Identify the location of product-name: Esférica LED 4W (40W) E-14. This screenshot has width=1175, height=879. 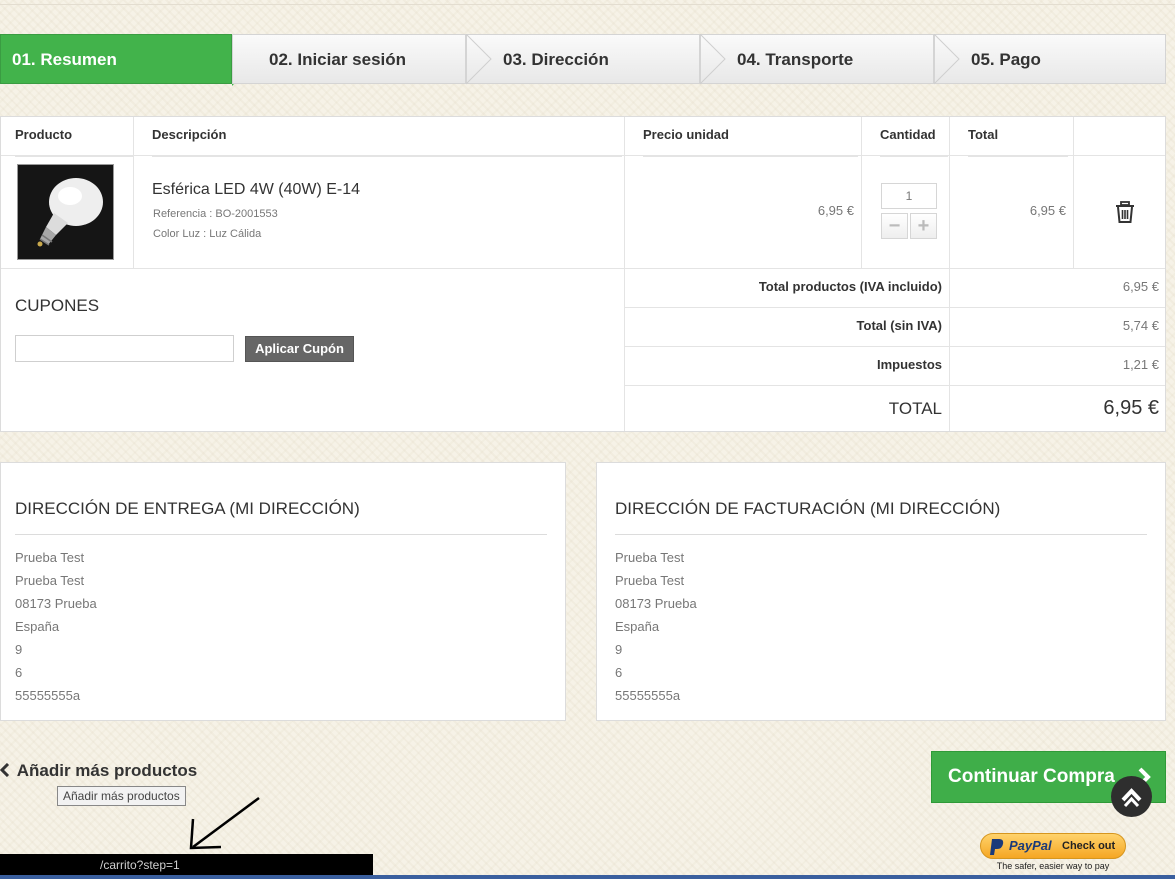
(256, 190).